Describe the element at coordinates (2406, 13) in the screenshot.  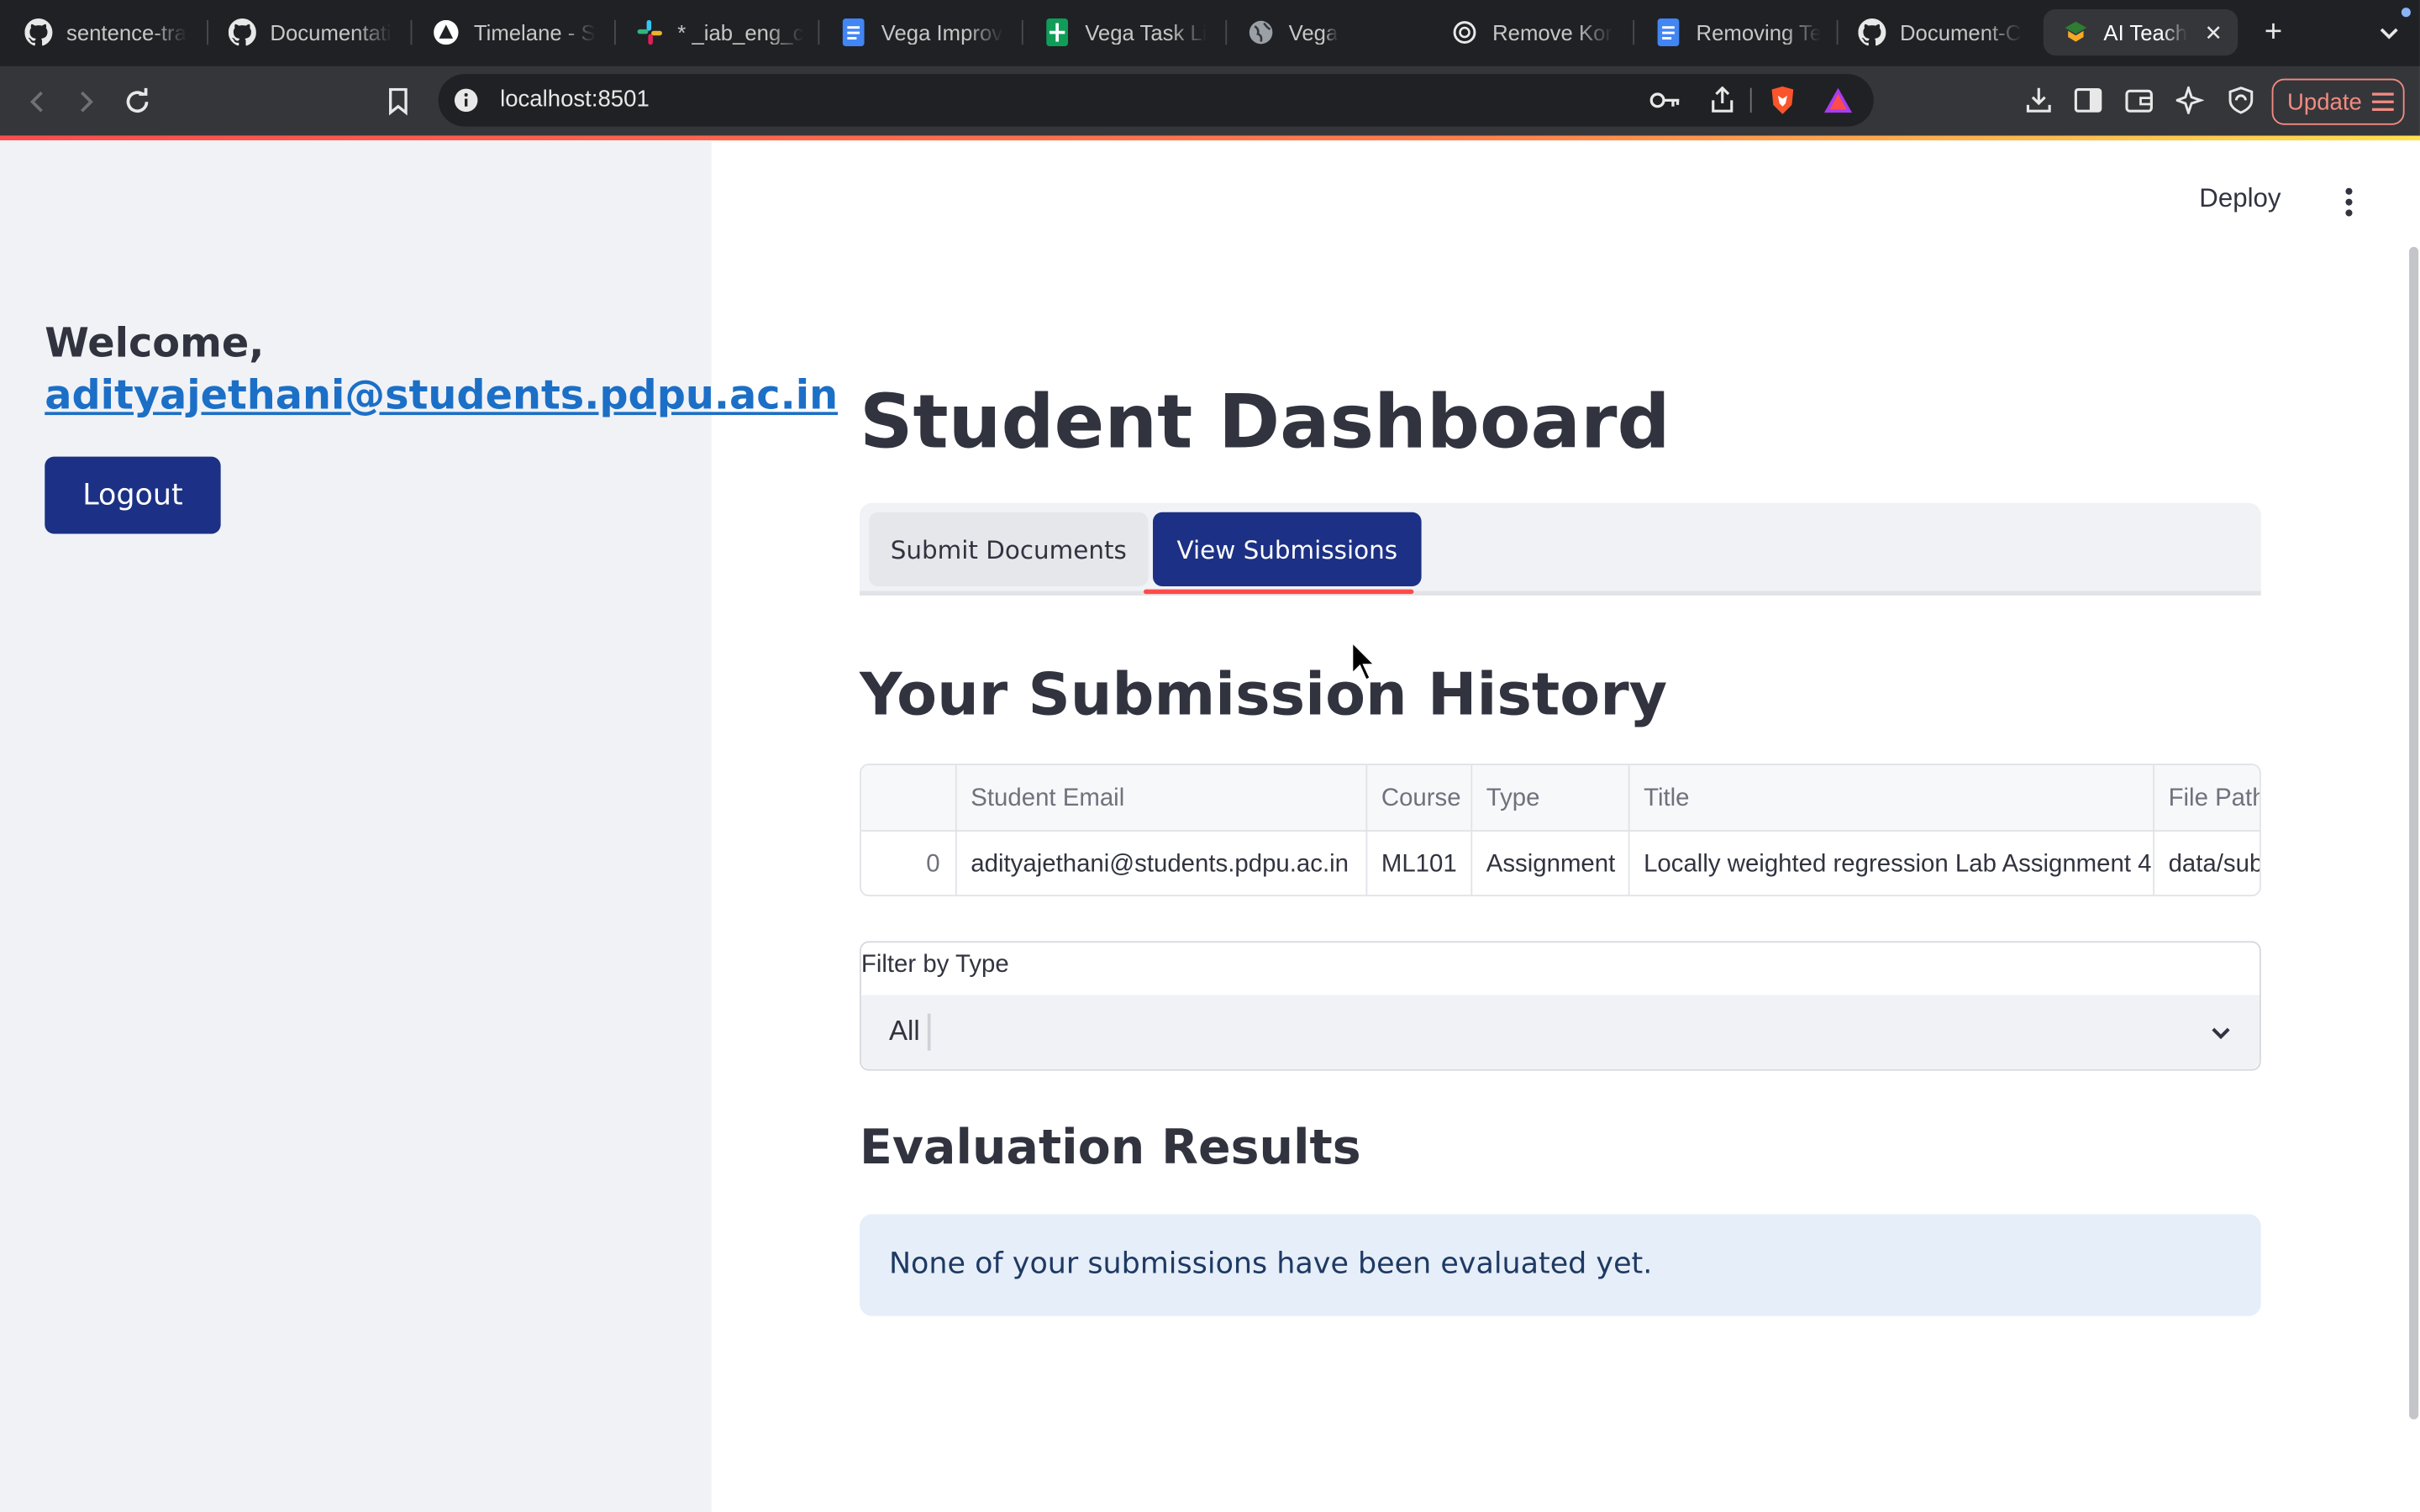
I see `notification-dot` at that location.